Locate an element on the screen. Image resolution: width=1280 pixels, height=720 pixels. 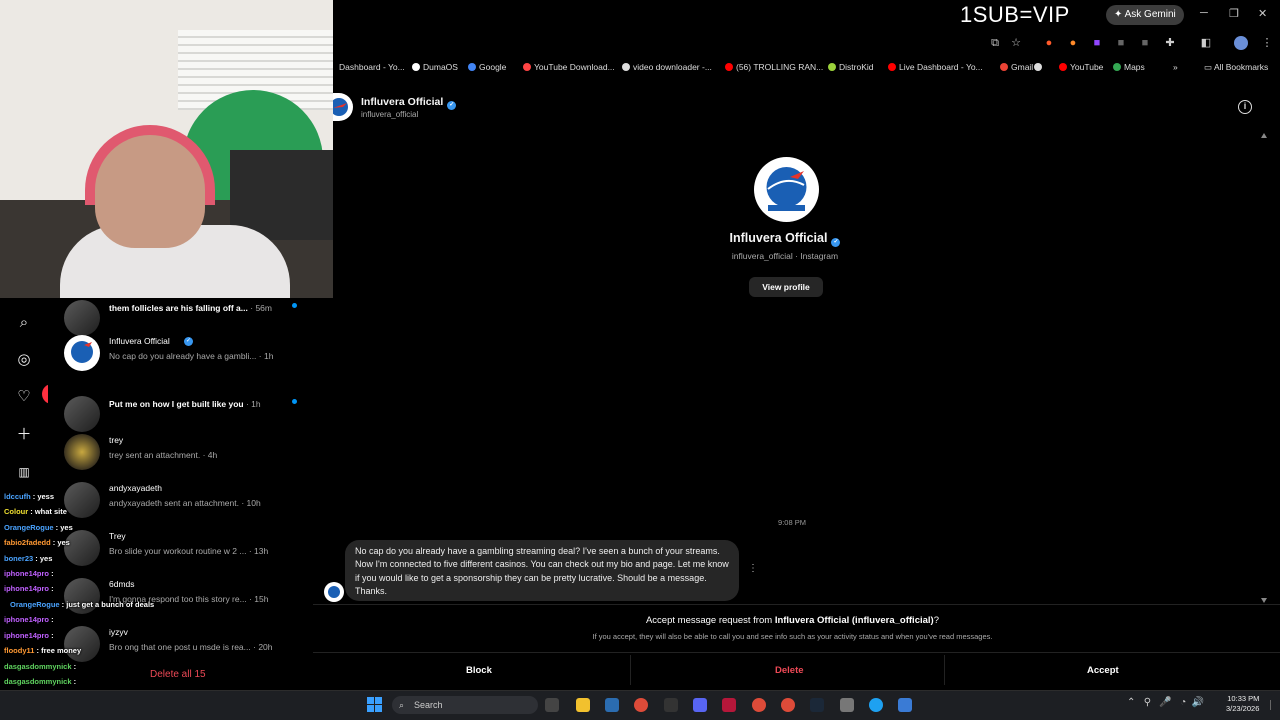
obs-icon is located at coordinates (671, 705).